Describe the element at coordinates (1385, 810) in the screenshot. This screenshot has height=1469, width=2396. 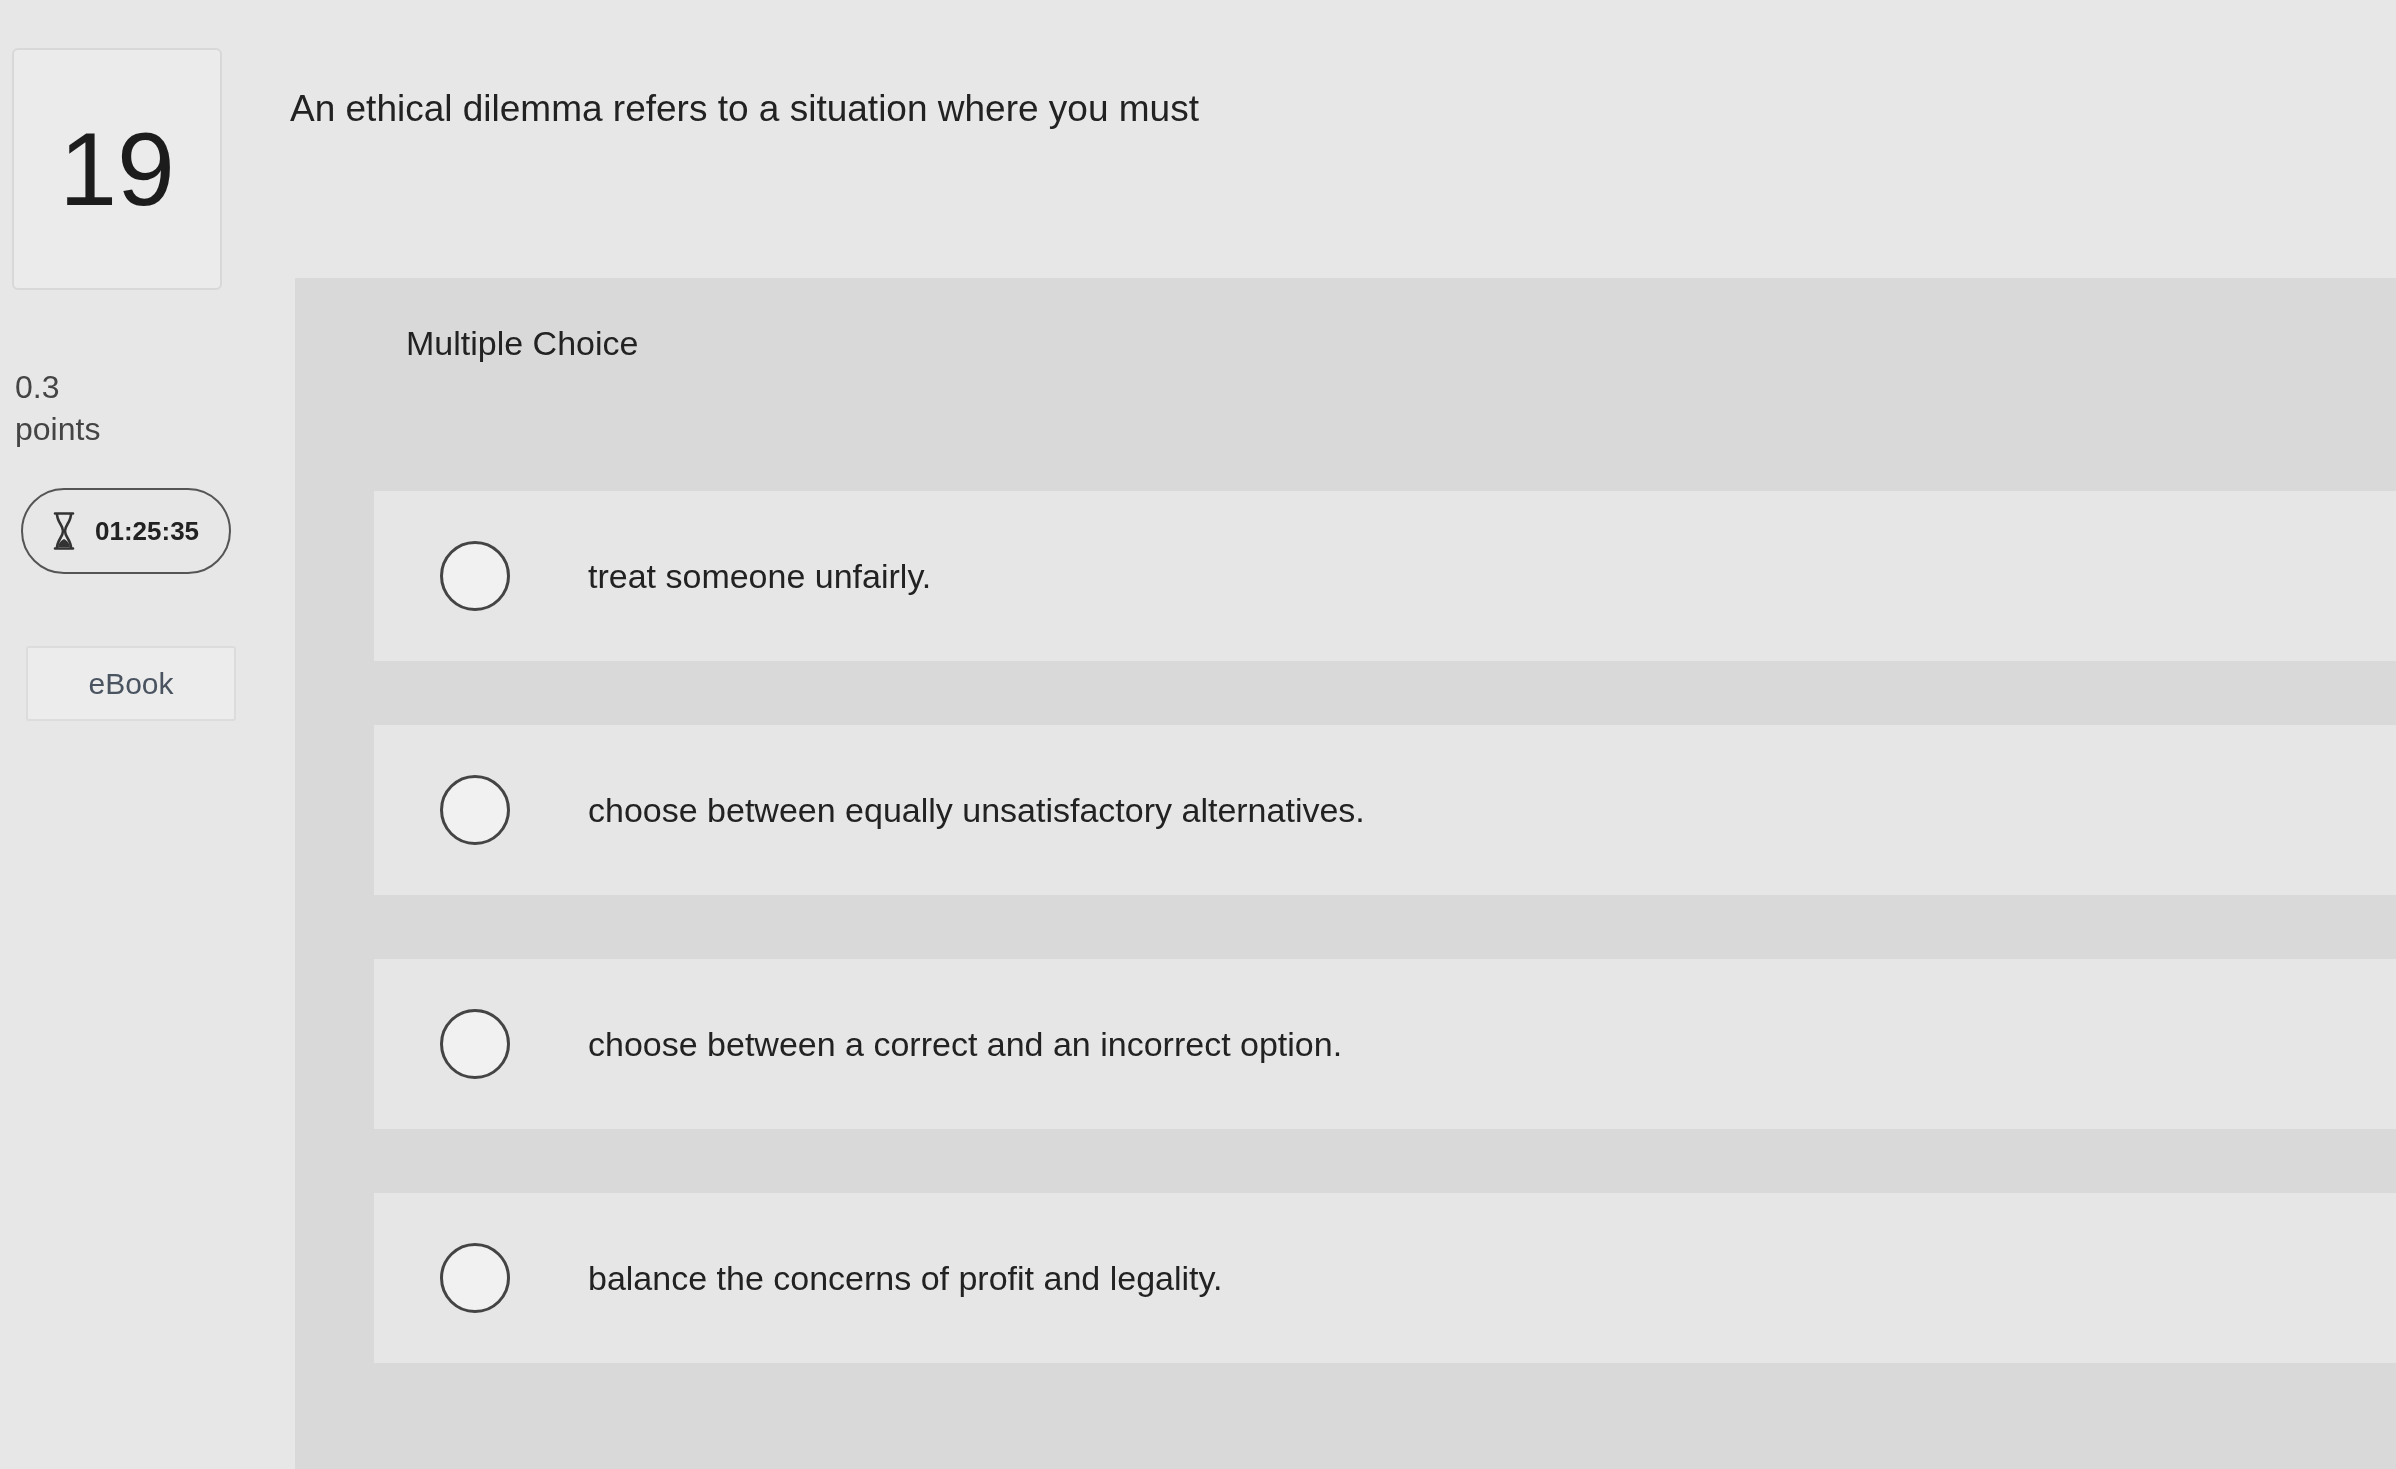
I see `answer-option: choose between equally unsatisfactory alternatives.` at that location.